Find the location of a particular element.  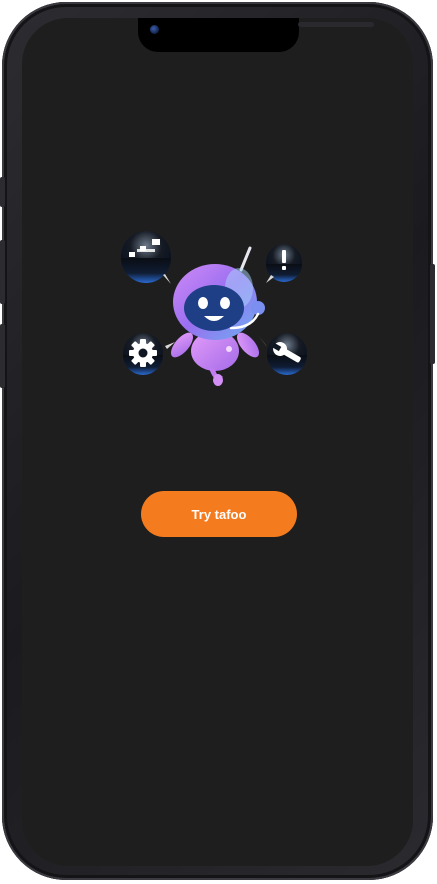

front-camera is located at coordinates (154, 29).